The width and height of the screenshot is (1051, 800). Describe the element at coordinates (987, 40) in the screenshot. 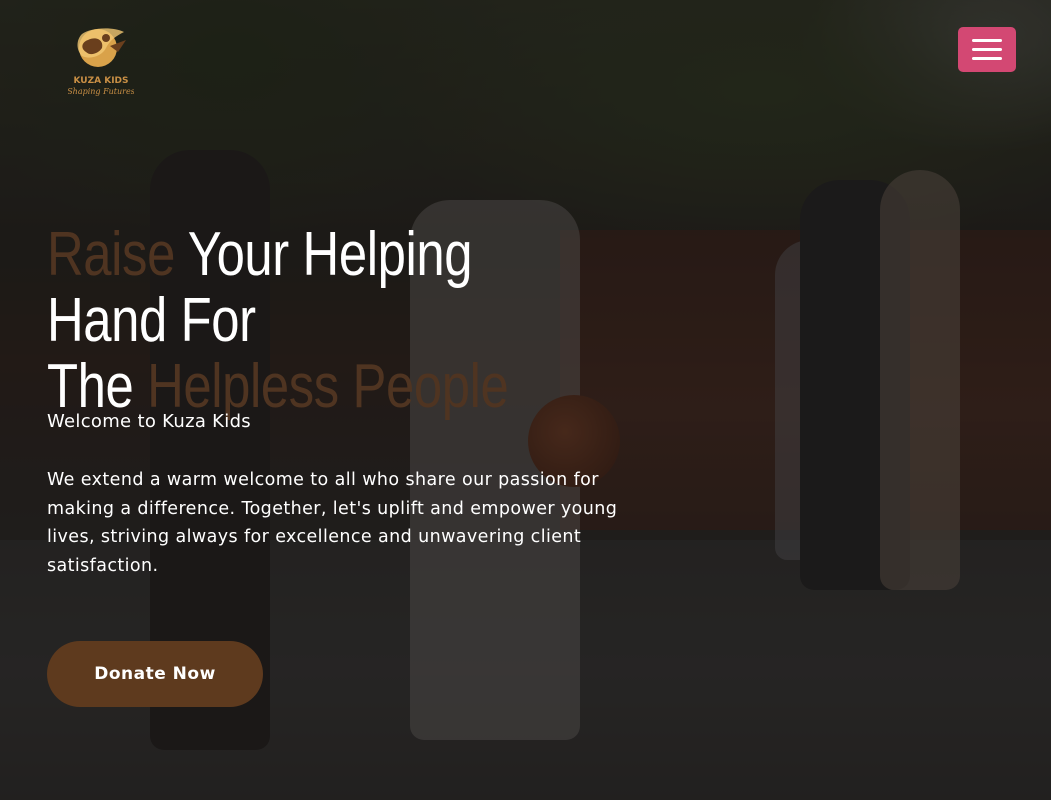

I see `hamburger-menu-icon` at that location.